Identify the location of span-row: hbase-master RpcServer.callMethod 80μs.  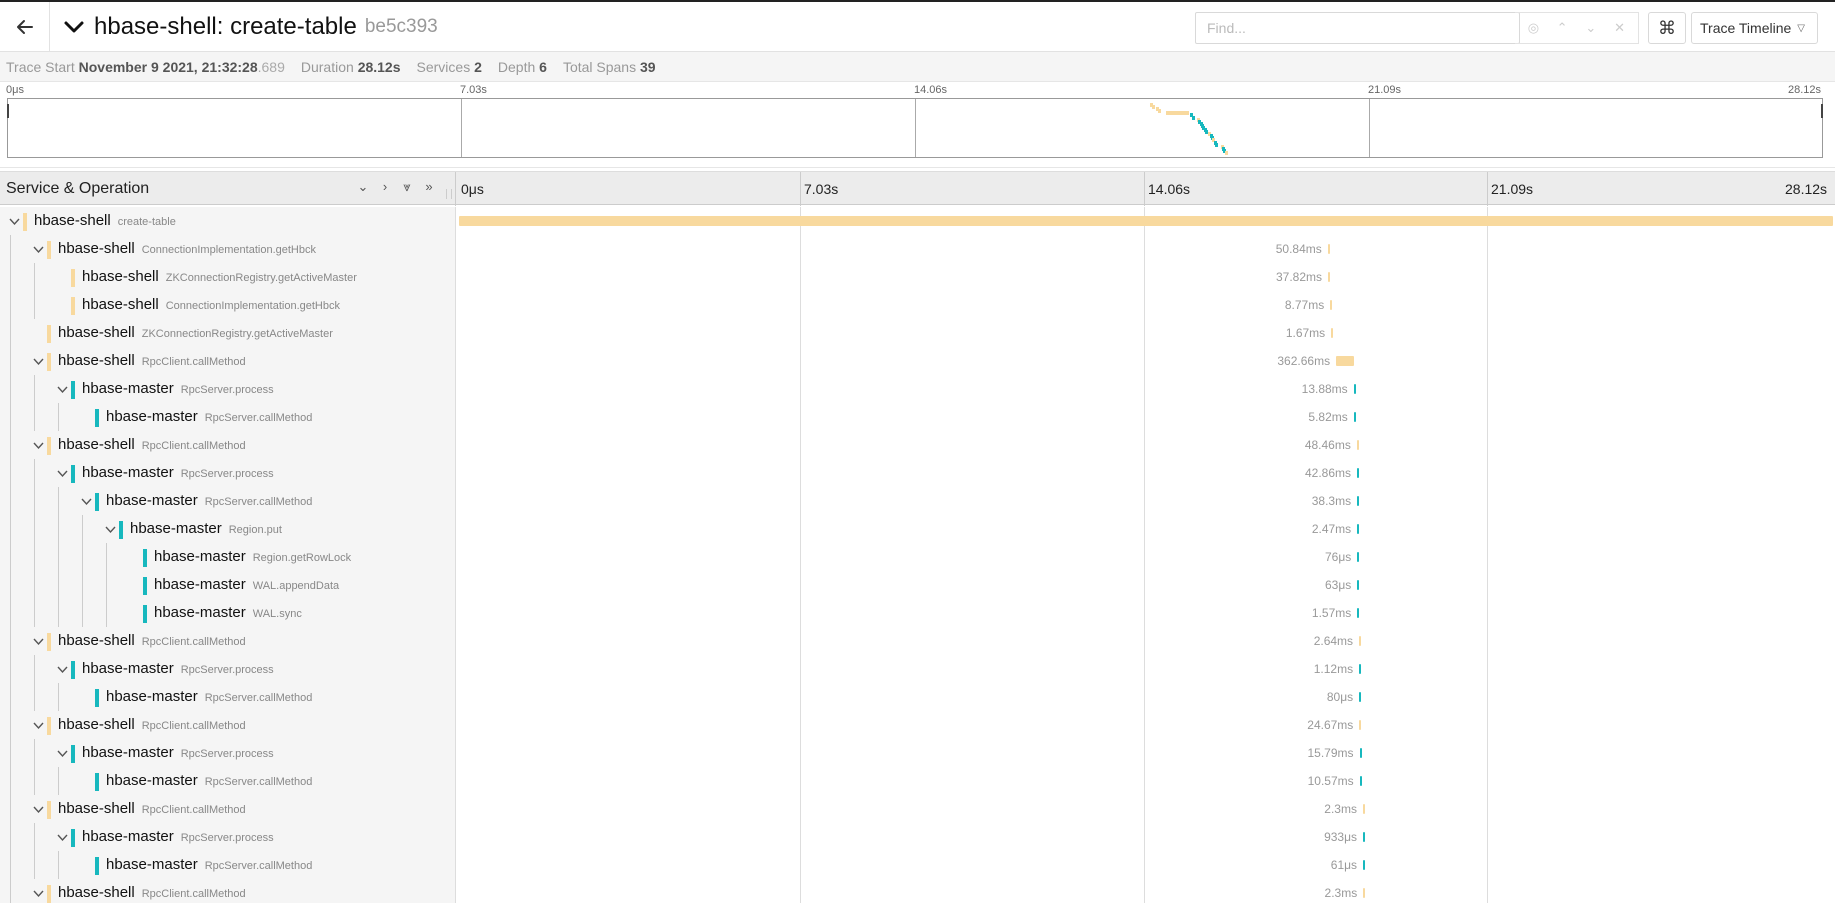
(917, 697).